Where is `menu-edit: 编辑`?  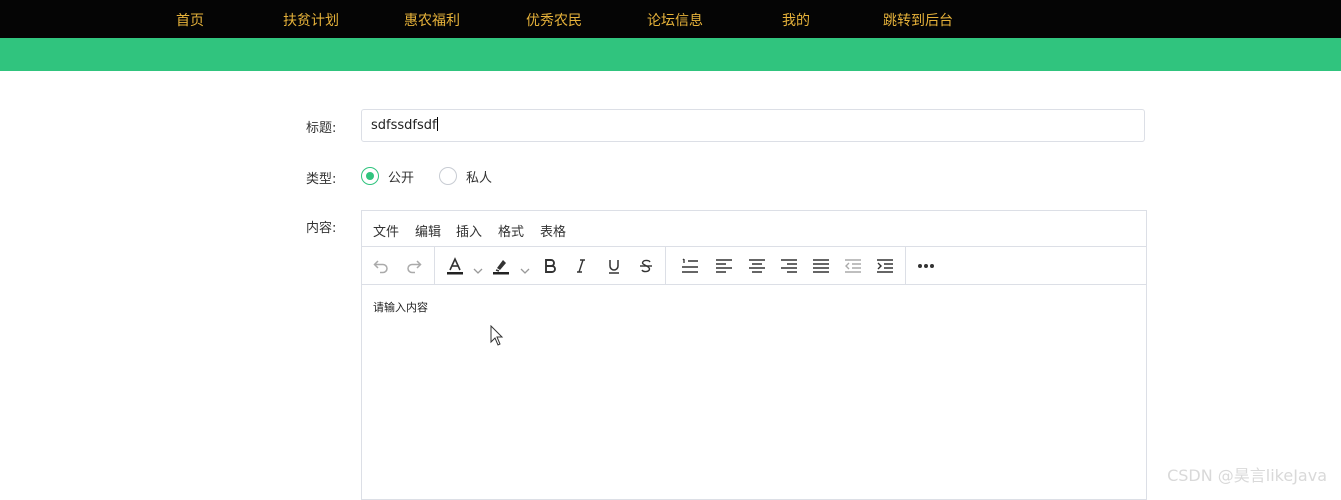 menu-edit: 编辑 is located at coordinates (428, 230).